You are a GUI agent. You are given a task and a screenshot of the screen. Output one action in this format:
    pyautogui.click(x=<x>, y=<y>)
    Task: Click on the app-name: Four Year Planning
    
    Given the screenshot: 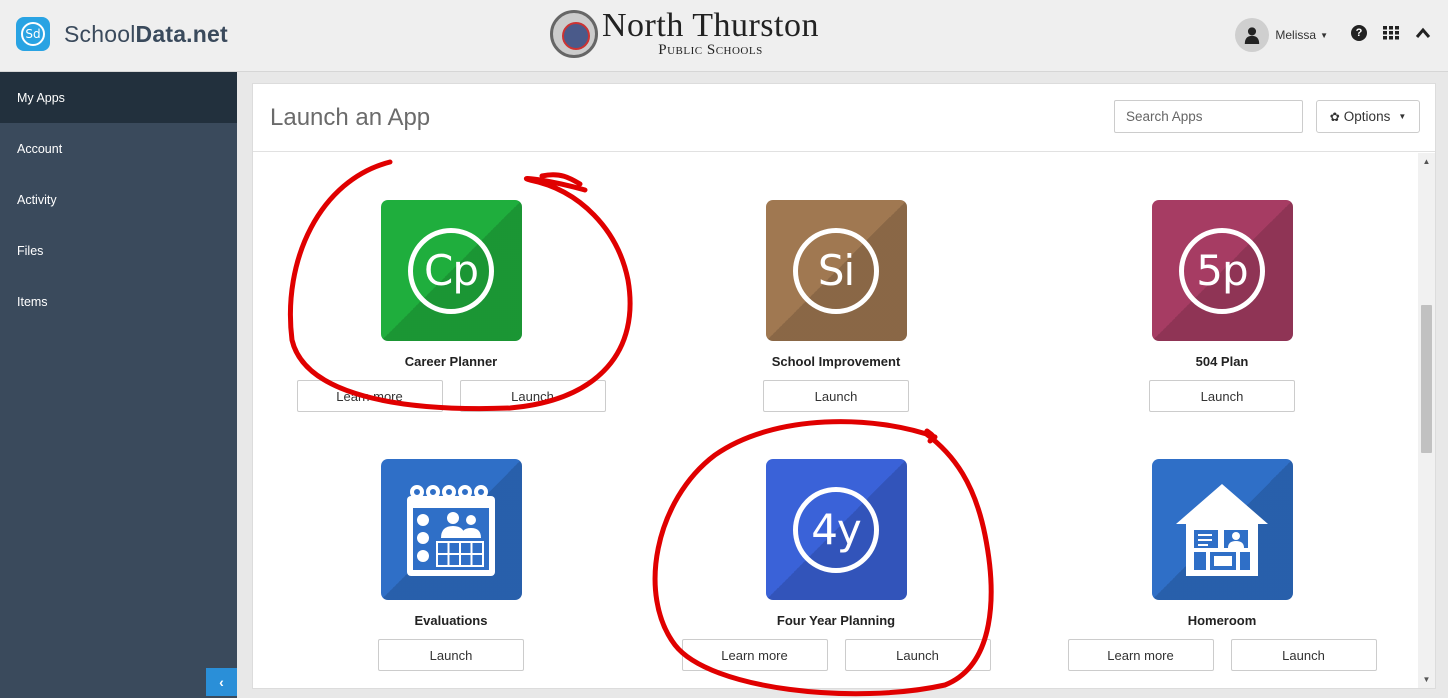 What is the action you would take?
    pyautogui.click(x=836, y=620)
    